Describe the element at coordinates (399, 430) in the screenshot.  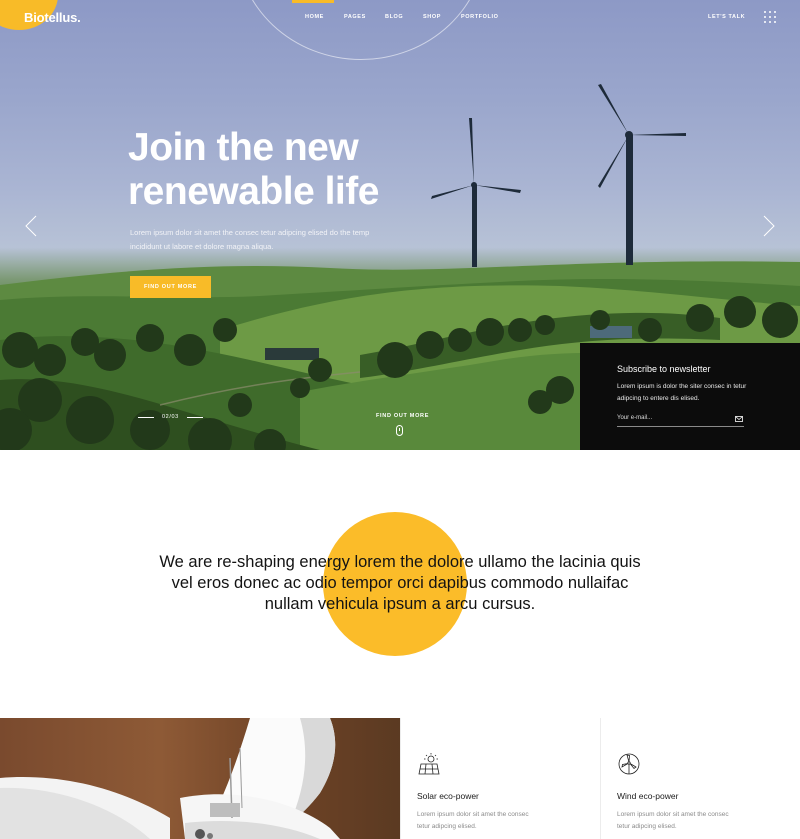
I see `mouse-scroll-icon` at that location.